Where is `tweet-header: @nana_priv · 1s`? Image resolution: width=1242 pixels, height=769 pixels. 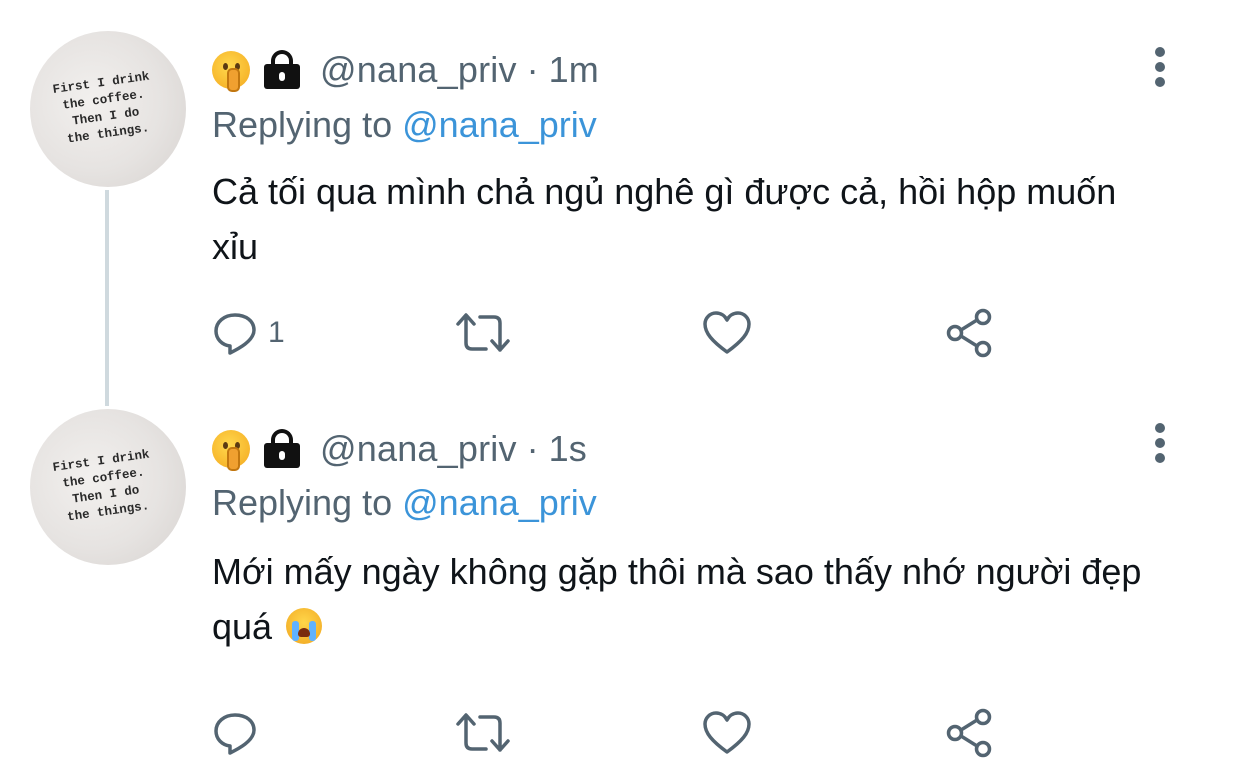 tweet-header: @nana_priv · 1s is located at coordinates (399, 449).